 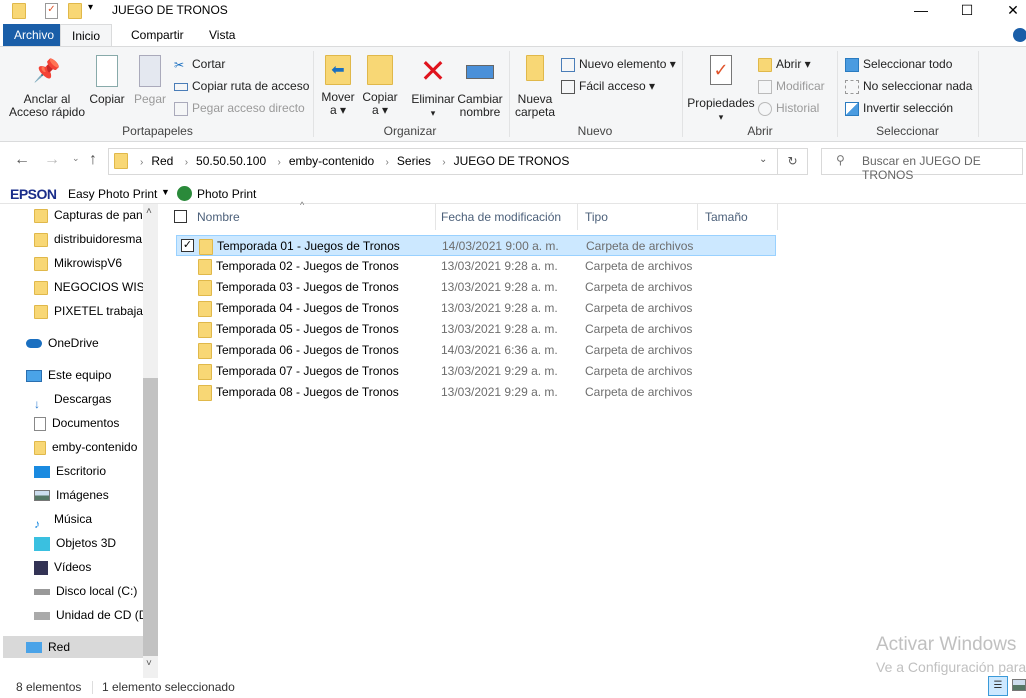 I want to click on copy-button: Copiar, so click(x=107, y=80).